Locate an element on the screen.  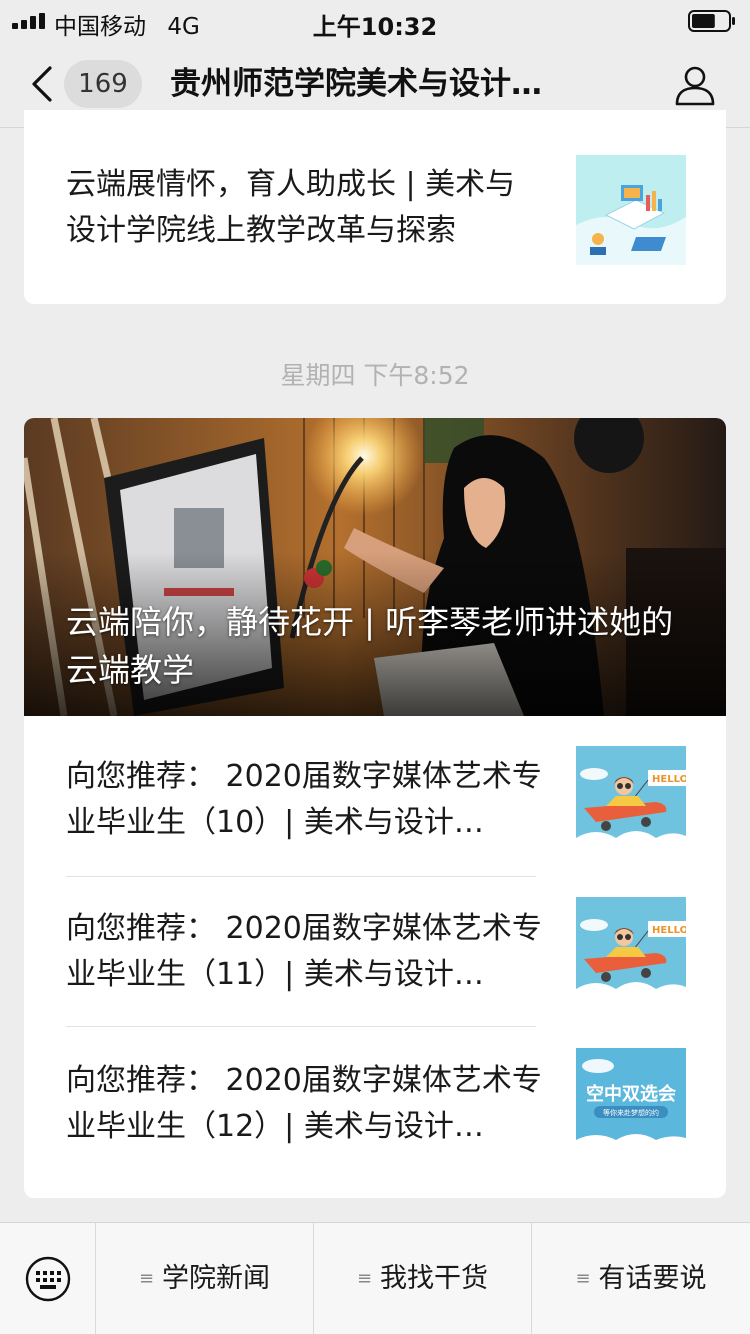
article-item: 向您推荐： 2020届数字媒体艺术专业毕业生（10）| 美术与设计… HELLO is located at coordinates (375, 796).